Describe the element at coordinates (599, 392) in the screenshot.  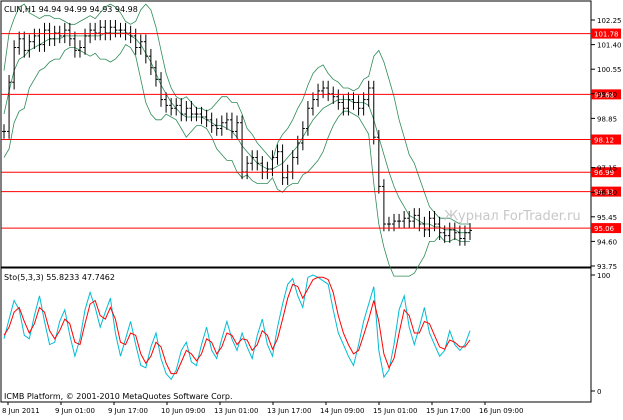
I see `stochastic-tick-label: 0` at that location.